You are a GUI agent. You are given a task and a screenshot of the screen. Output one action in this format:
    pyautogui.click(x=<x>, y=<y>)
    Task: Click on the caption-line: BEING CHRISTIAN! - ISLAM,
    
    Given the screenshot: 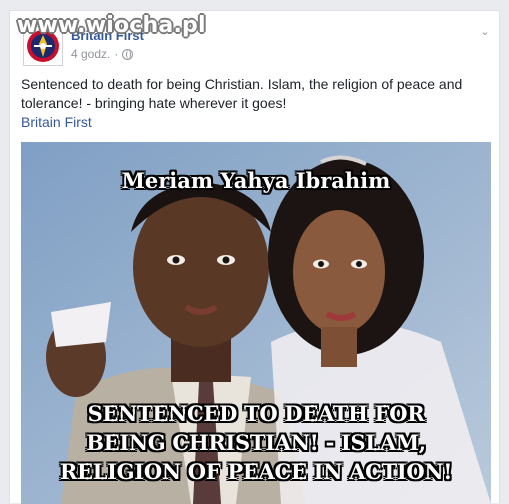 What is the action you would take?
    pyautogui.click(x=256, y=442)
    